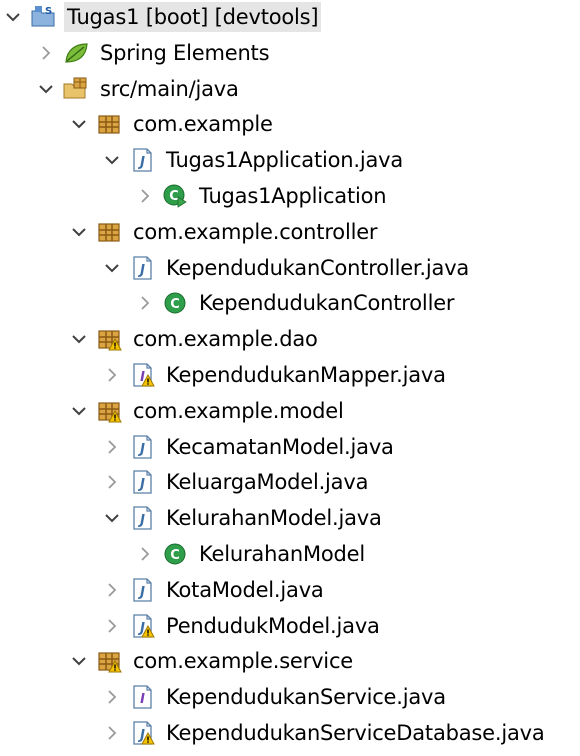 This screenshot has width=580, height=756. I want to click on tree-row: J Tugas1Application.java, so click(253, 160).